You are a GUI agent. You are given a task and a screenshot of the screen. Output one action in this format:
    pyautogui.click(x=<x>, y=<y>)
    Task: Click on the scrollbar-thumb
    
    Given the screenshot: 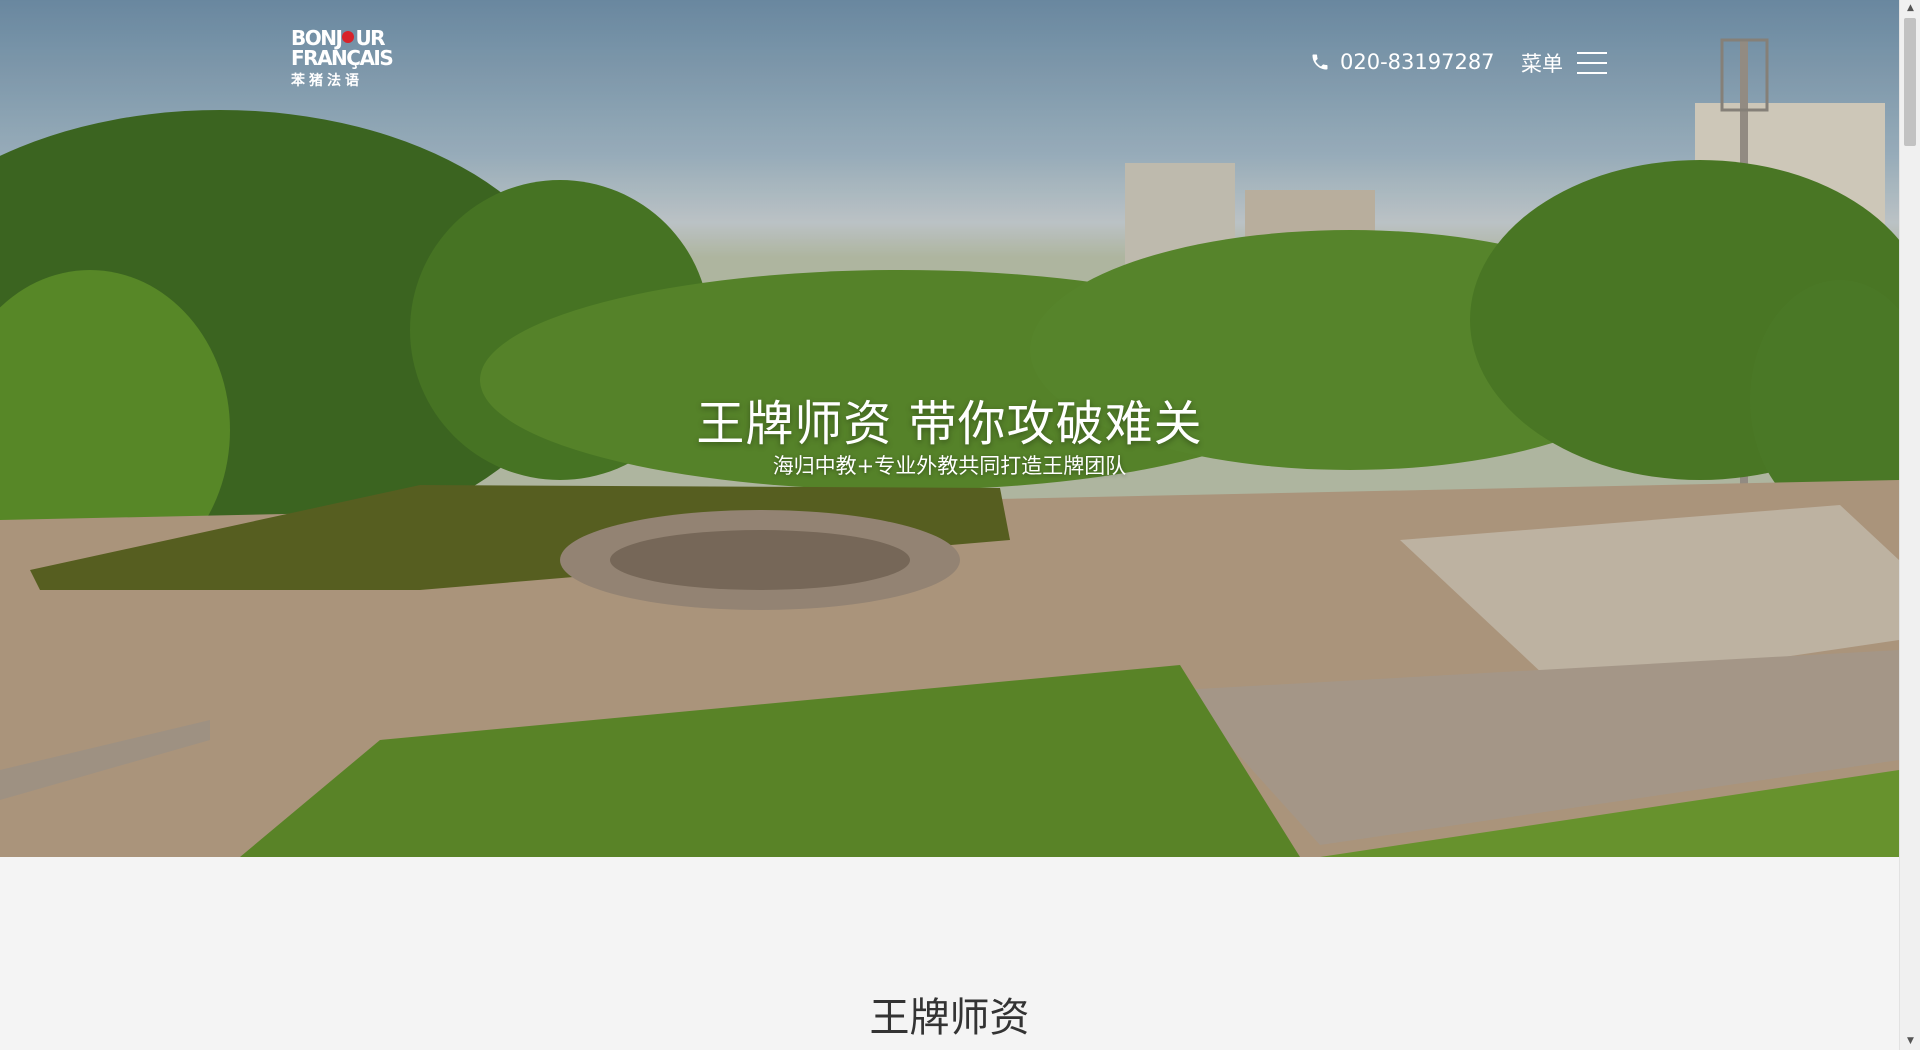 What is the action you would take?
    pyautogui.click(x=1910, y=82)
    